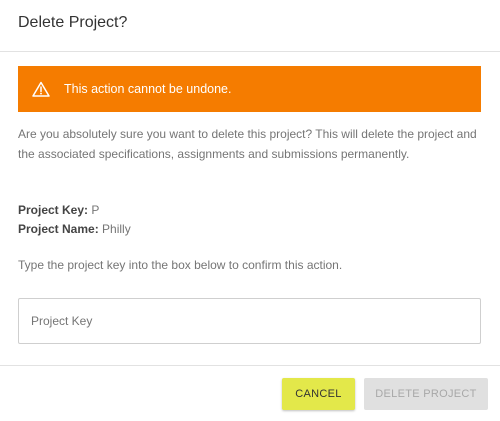 The height and width of the screenshot is (421, 500). What do you see at coordinates (58, 229) in the screenshot?
I see `project-name-label: Project Name:` at bounding box center [58, 229].